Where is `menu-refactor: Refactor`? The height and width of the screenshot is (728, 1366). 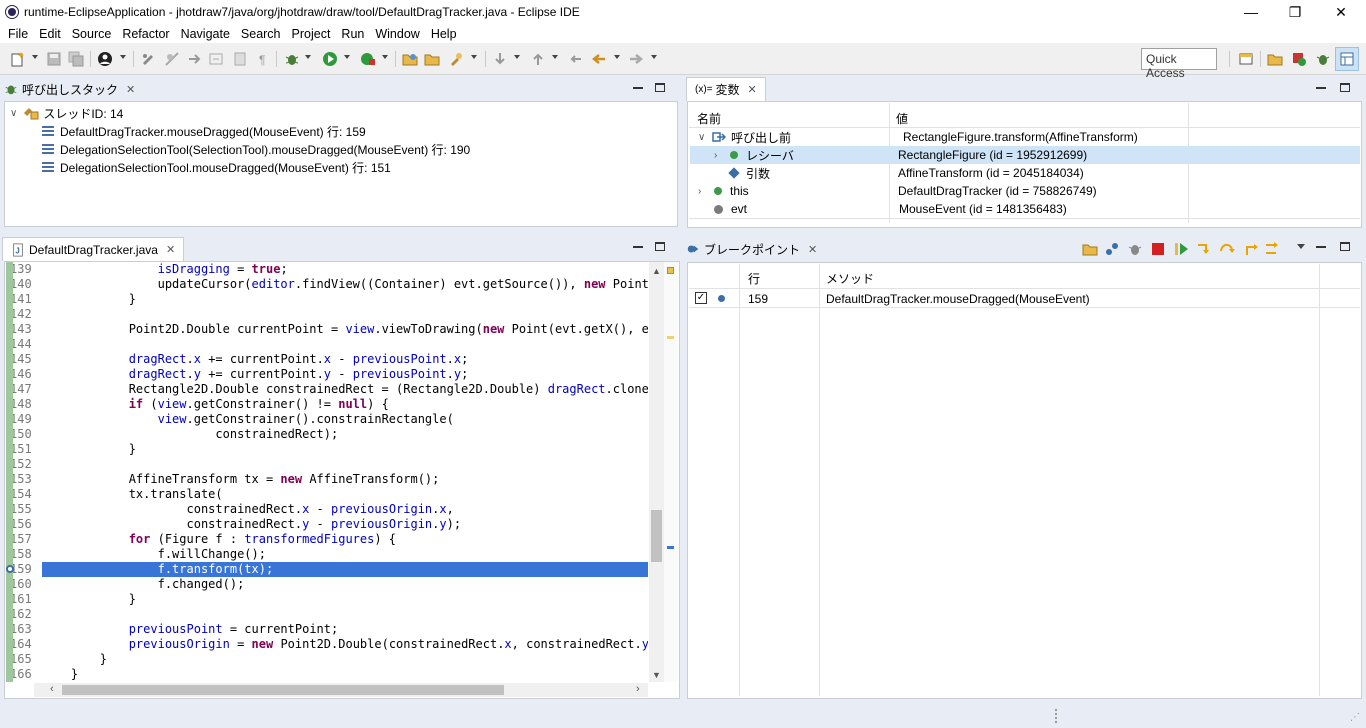 menu-refactor: Refactor is located at coordinates (145, 34).